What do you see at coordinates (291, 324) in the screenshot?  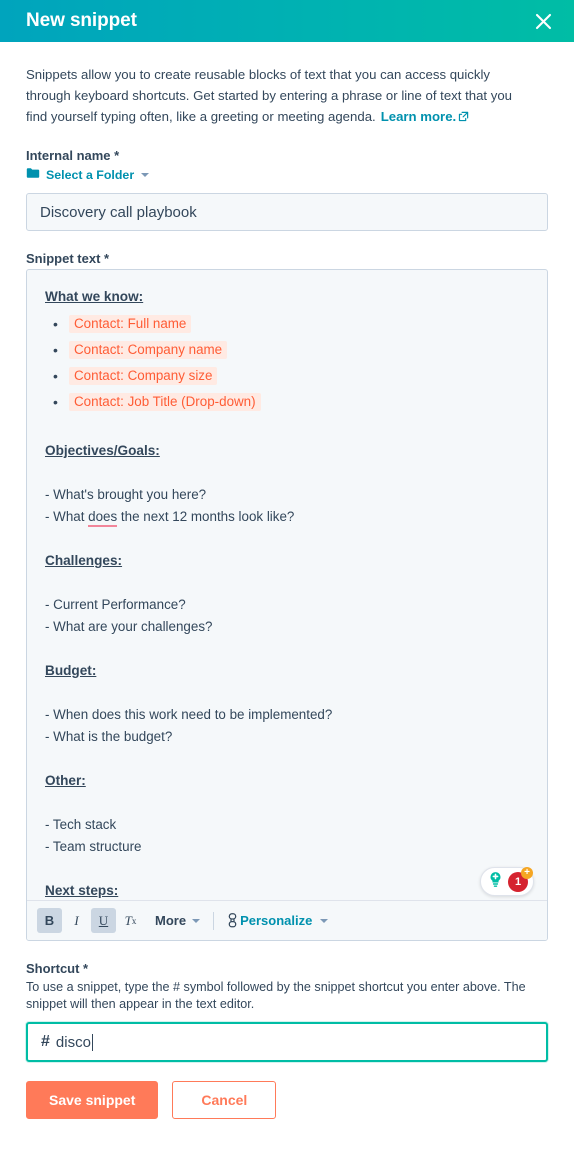 I see `list-item: Contact: Full name` at bounding box center [291, 324].